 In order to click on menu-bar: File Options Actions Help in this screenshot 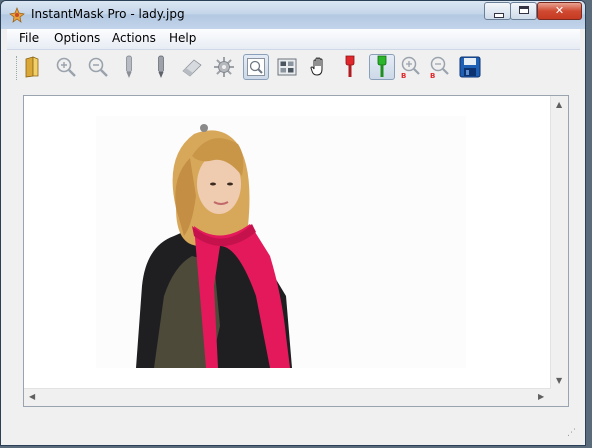, I will do `click(293, 39)`.